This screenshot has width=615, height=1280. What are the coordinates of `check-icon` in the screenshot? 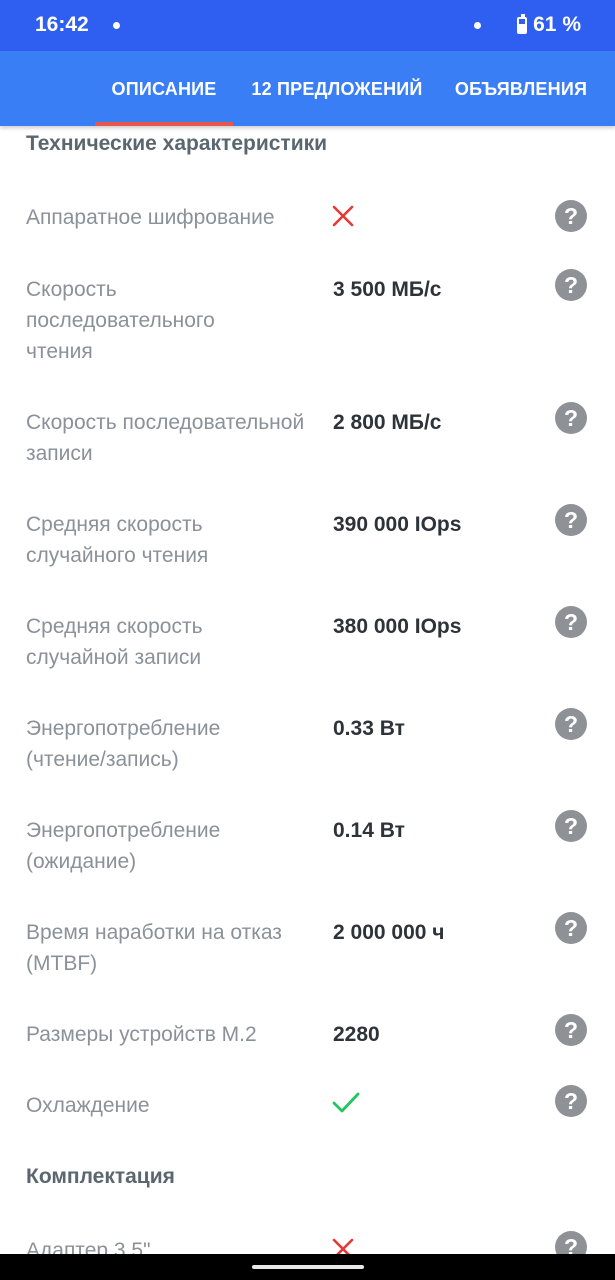 It's located at (346, 1102).